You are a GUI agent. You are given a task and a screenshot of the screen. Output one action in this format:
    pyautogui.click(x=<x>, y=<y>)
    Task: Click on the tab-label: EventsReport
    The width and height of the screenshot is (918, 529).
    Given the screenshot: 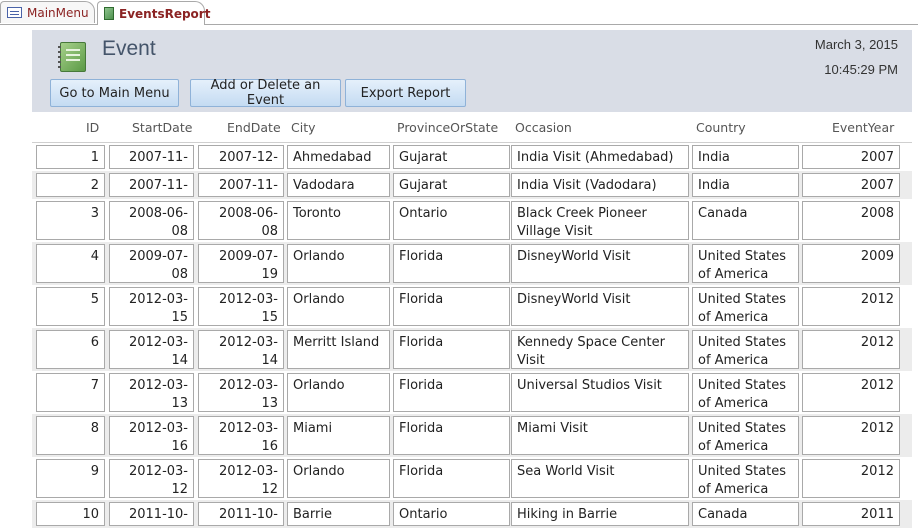 What is the action you would take?
    pyautogui.click(x=165, y=13)
    